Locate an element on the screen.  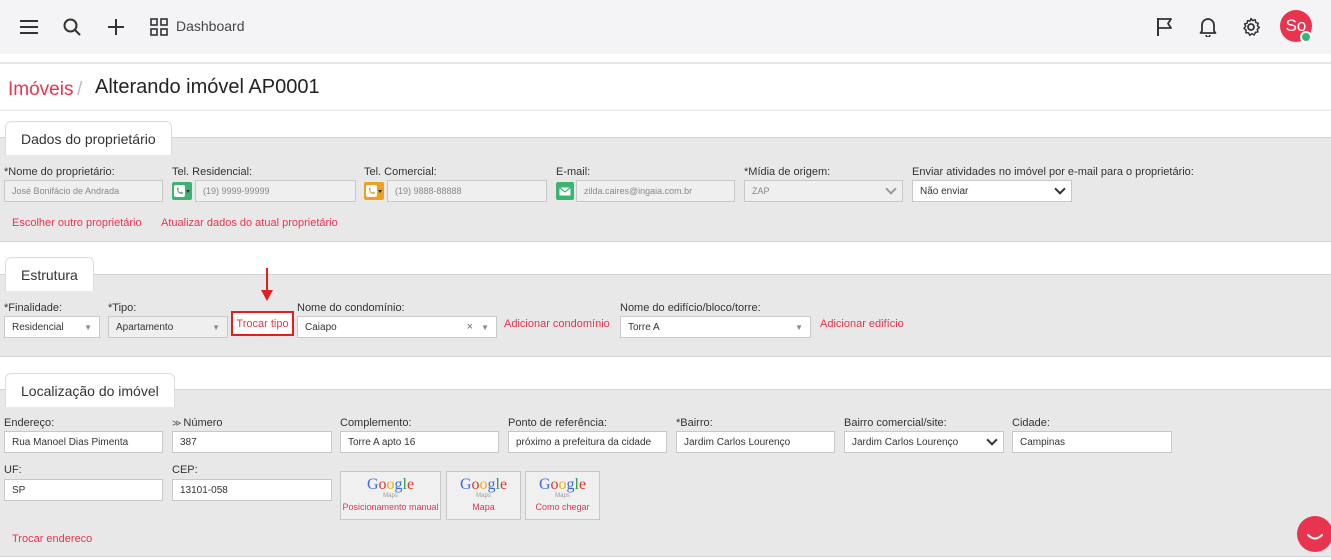
finalidade-select: Residencial ▼ is located at coordinates (52, 327).